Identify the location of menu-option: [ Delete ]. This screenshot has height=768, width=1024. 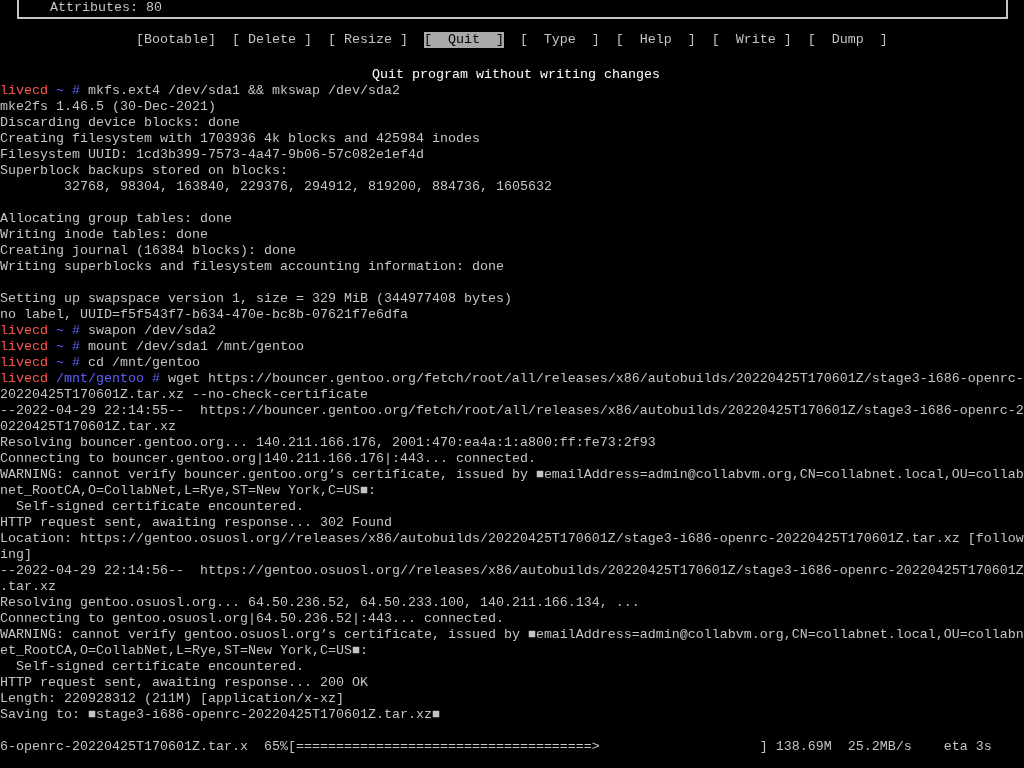
(271, 40).